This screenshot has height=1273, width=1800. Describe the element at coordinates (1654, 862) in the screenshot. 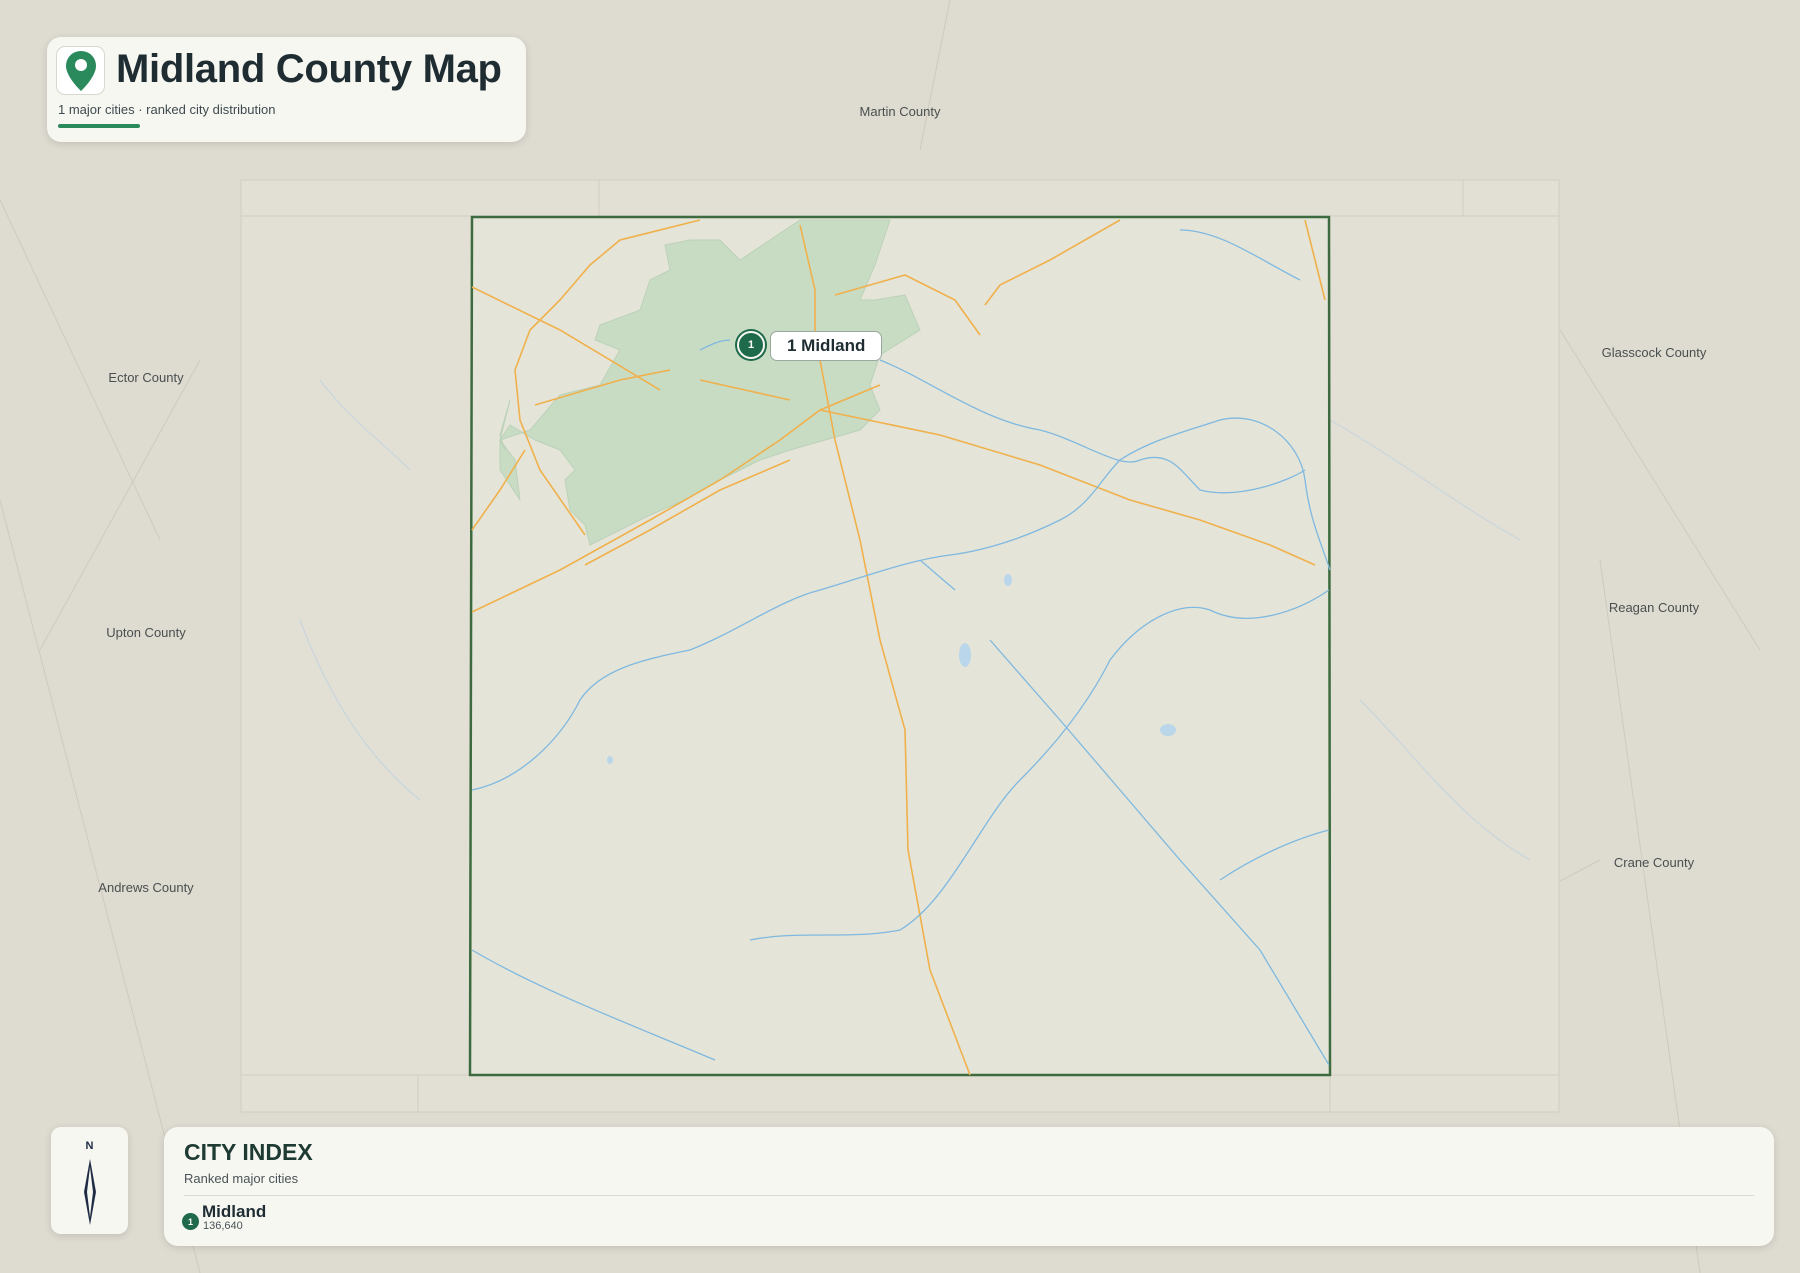

I see `neighbor-label-crane: Crane County` at that location.